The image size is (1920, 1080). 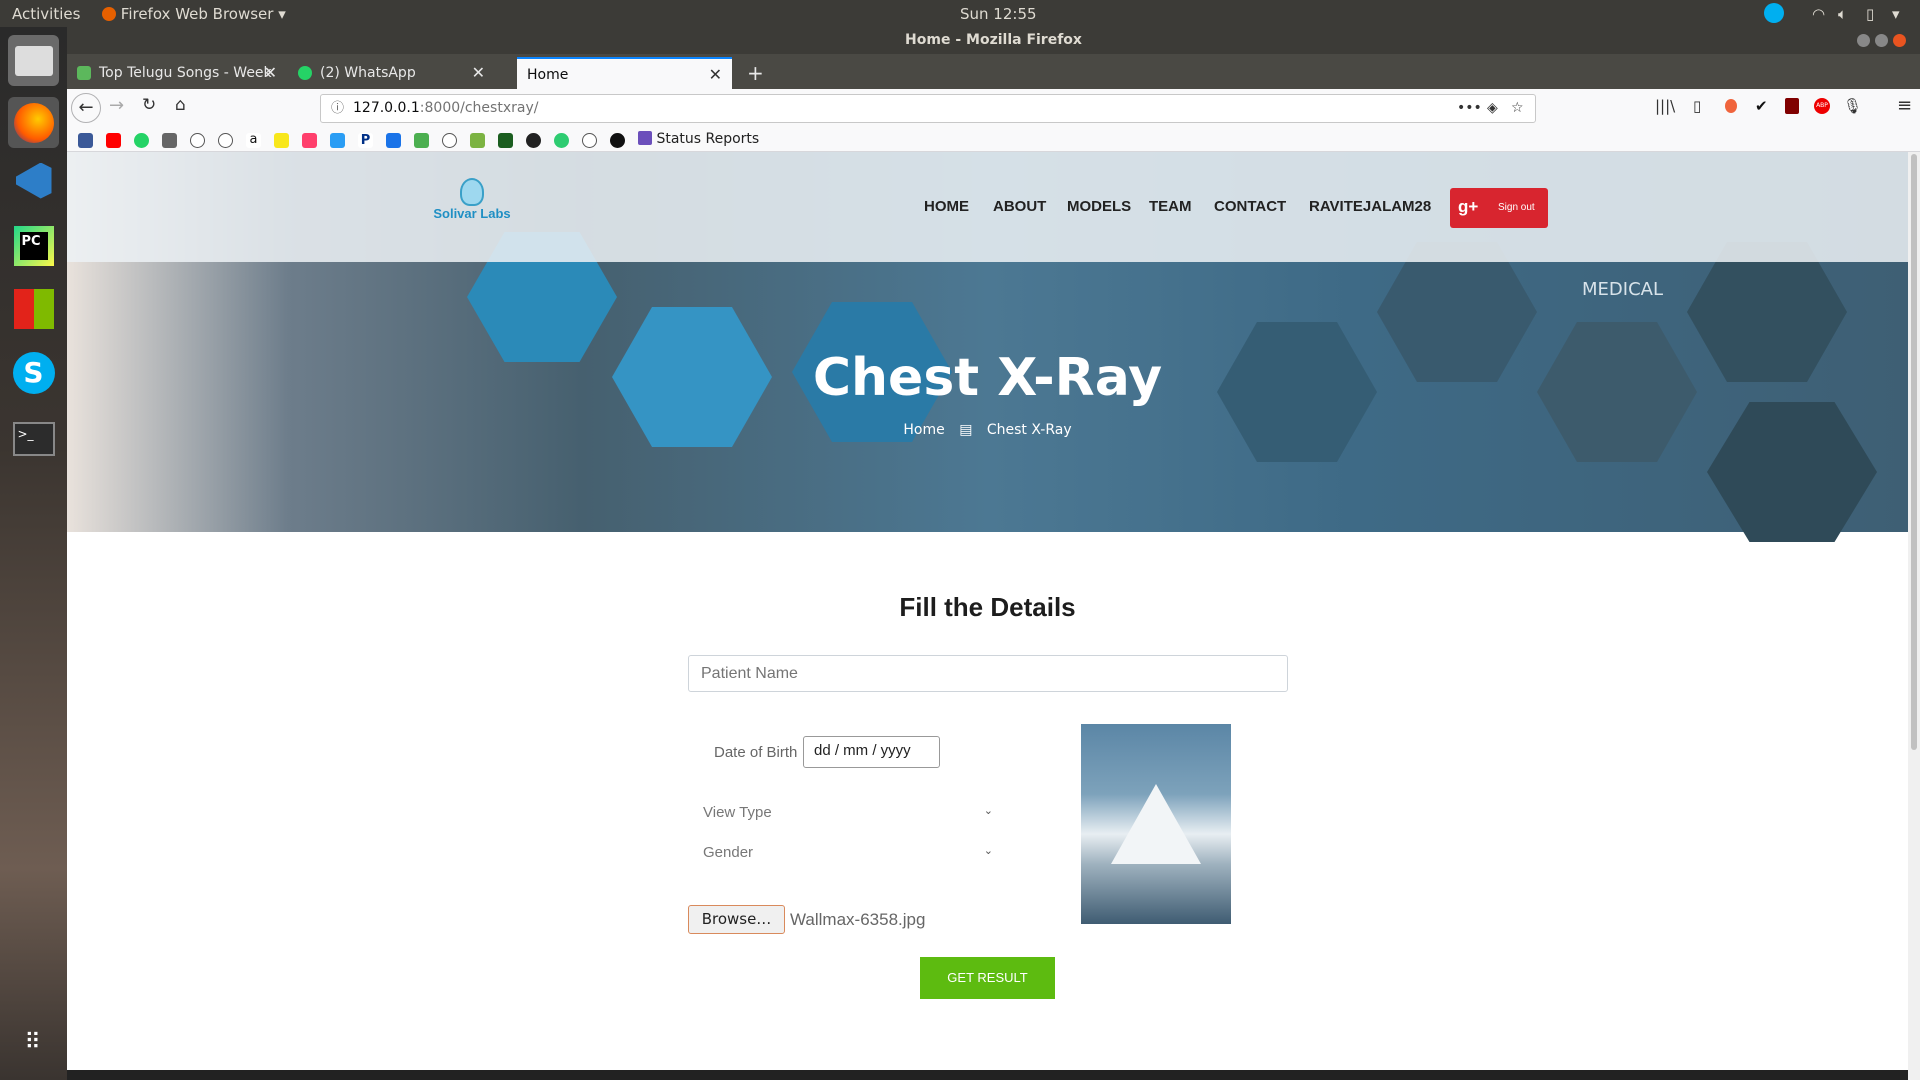 What do you see at coordinates (33, 308) in the screenshot?
I see `software-center-icon` at bounding box center [33, 308].